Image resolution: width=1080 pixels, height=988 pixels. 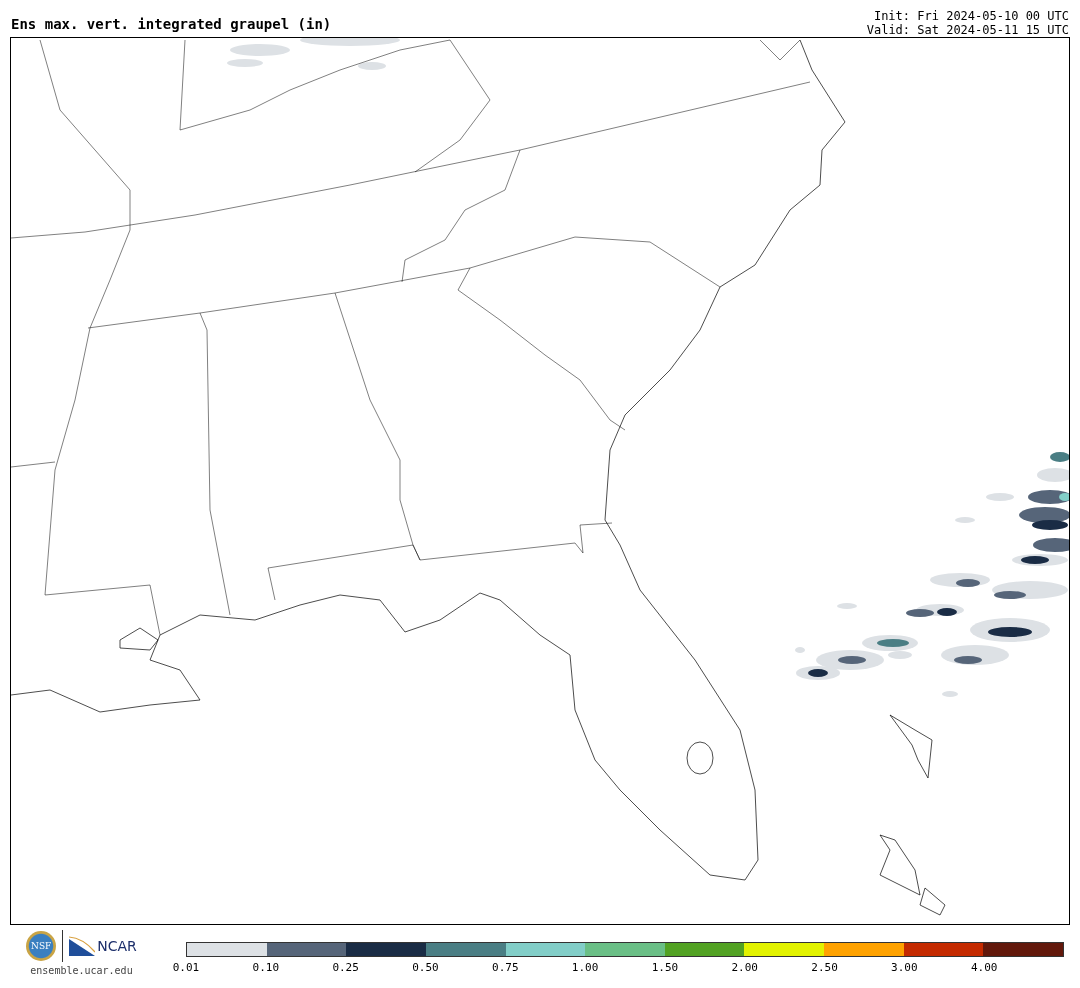 What do you see at coordinates (266, 967) in the screenshot?
I see `scale-label: 0.10` at bounding box center [266, 967].